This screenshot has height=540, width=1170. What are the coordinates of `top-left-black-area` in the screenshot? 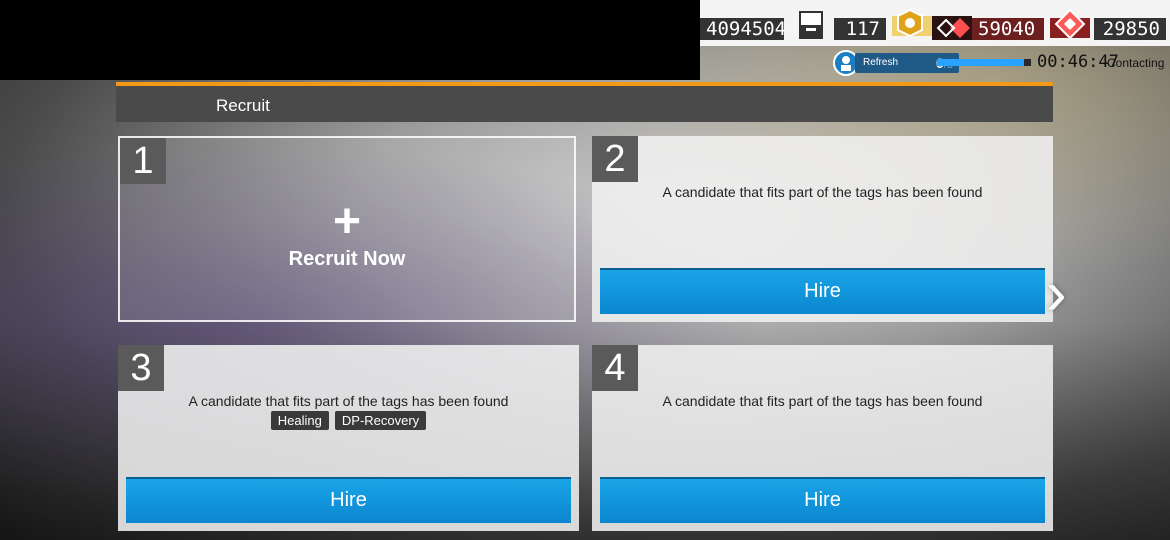 It's located at (350, 40).